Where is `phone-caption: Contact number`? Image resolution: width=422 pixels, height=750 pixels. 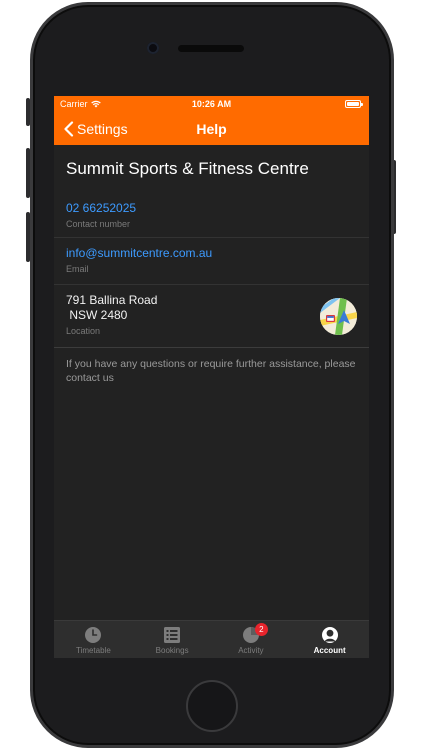
phone-caption: Contact number is located at coordinates (98, 224).